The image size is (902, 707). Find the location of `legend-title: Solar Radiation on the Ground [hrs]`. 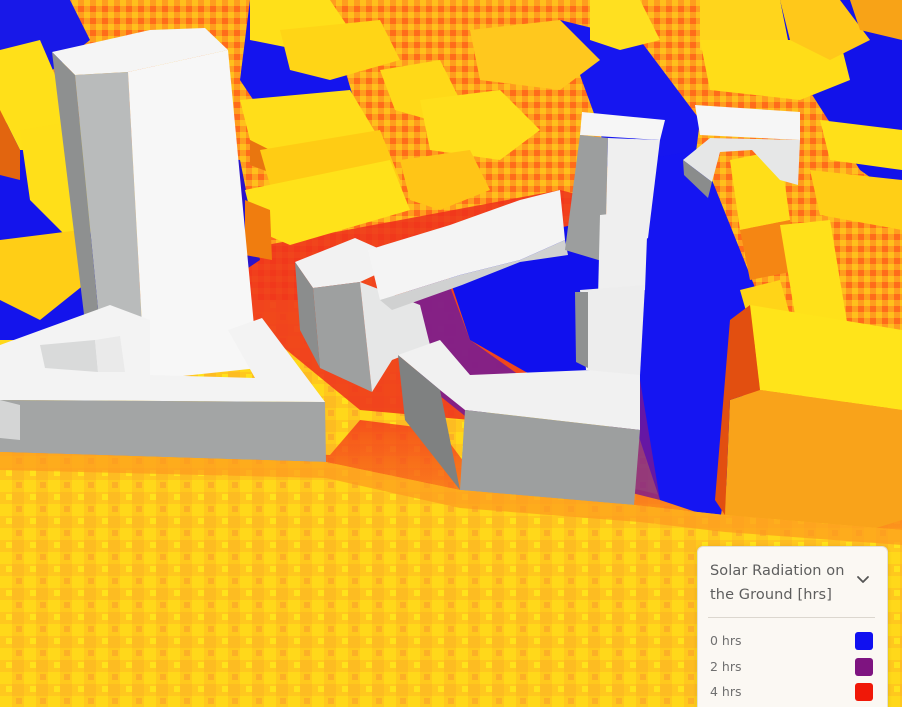

legend-title: Solar Radiation on the Ground [hrs] is located at coordinates (777, 583).